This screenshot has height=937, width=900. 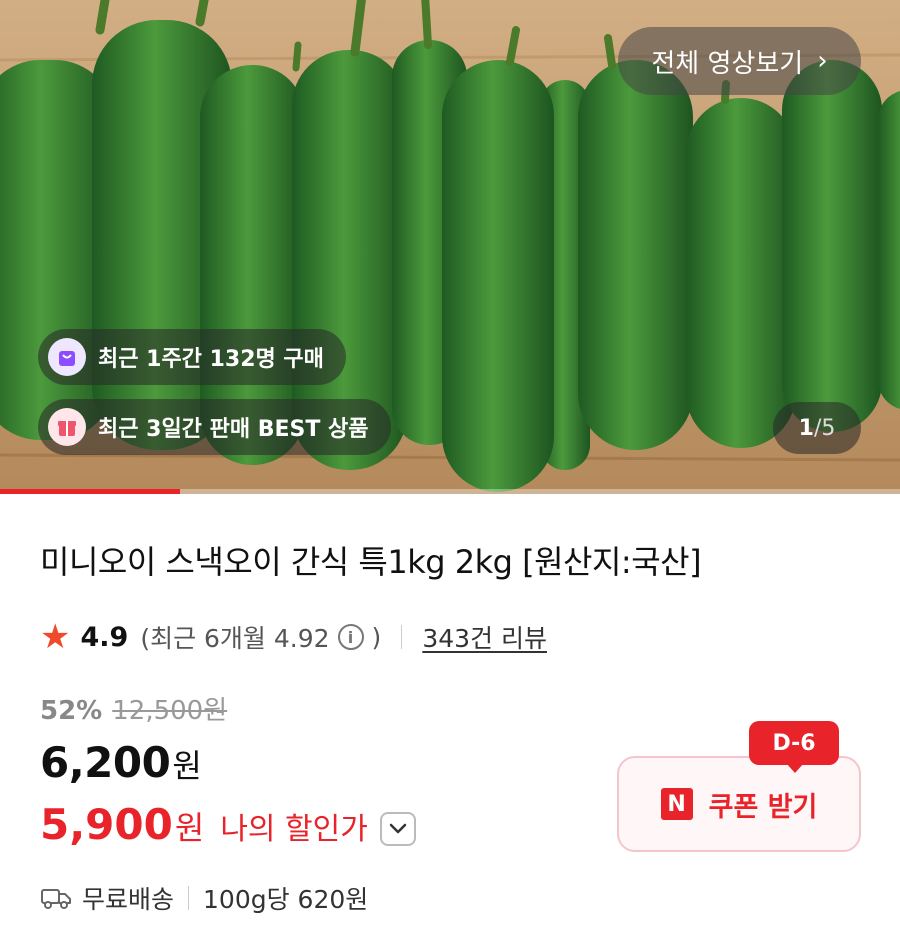 I want to click on dday-badge-tail, so click(x=795, y=768).